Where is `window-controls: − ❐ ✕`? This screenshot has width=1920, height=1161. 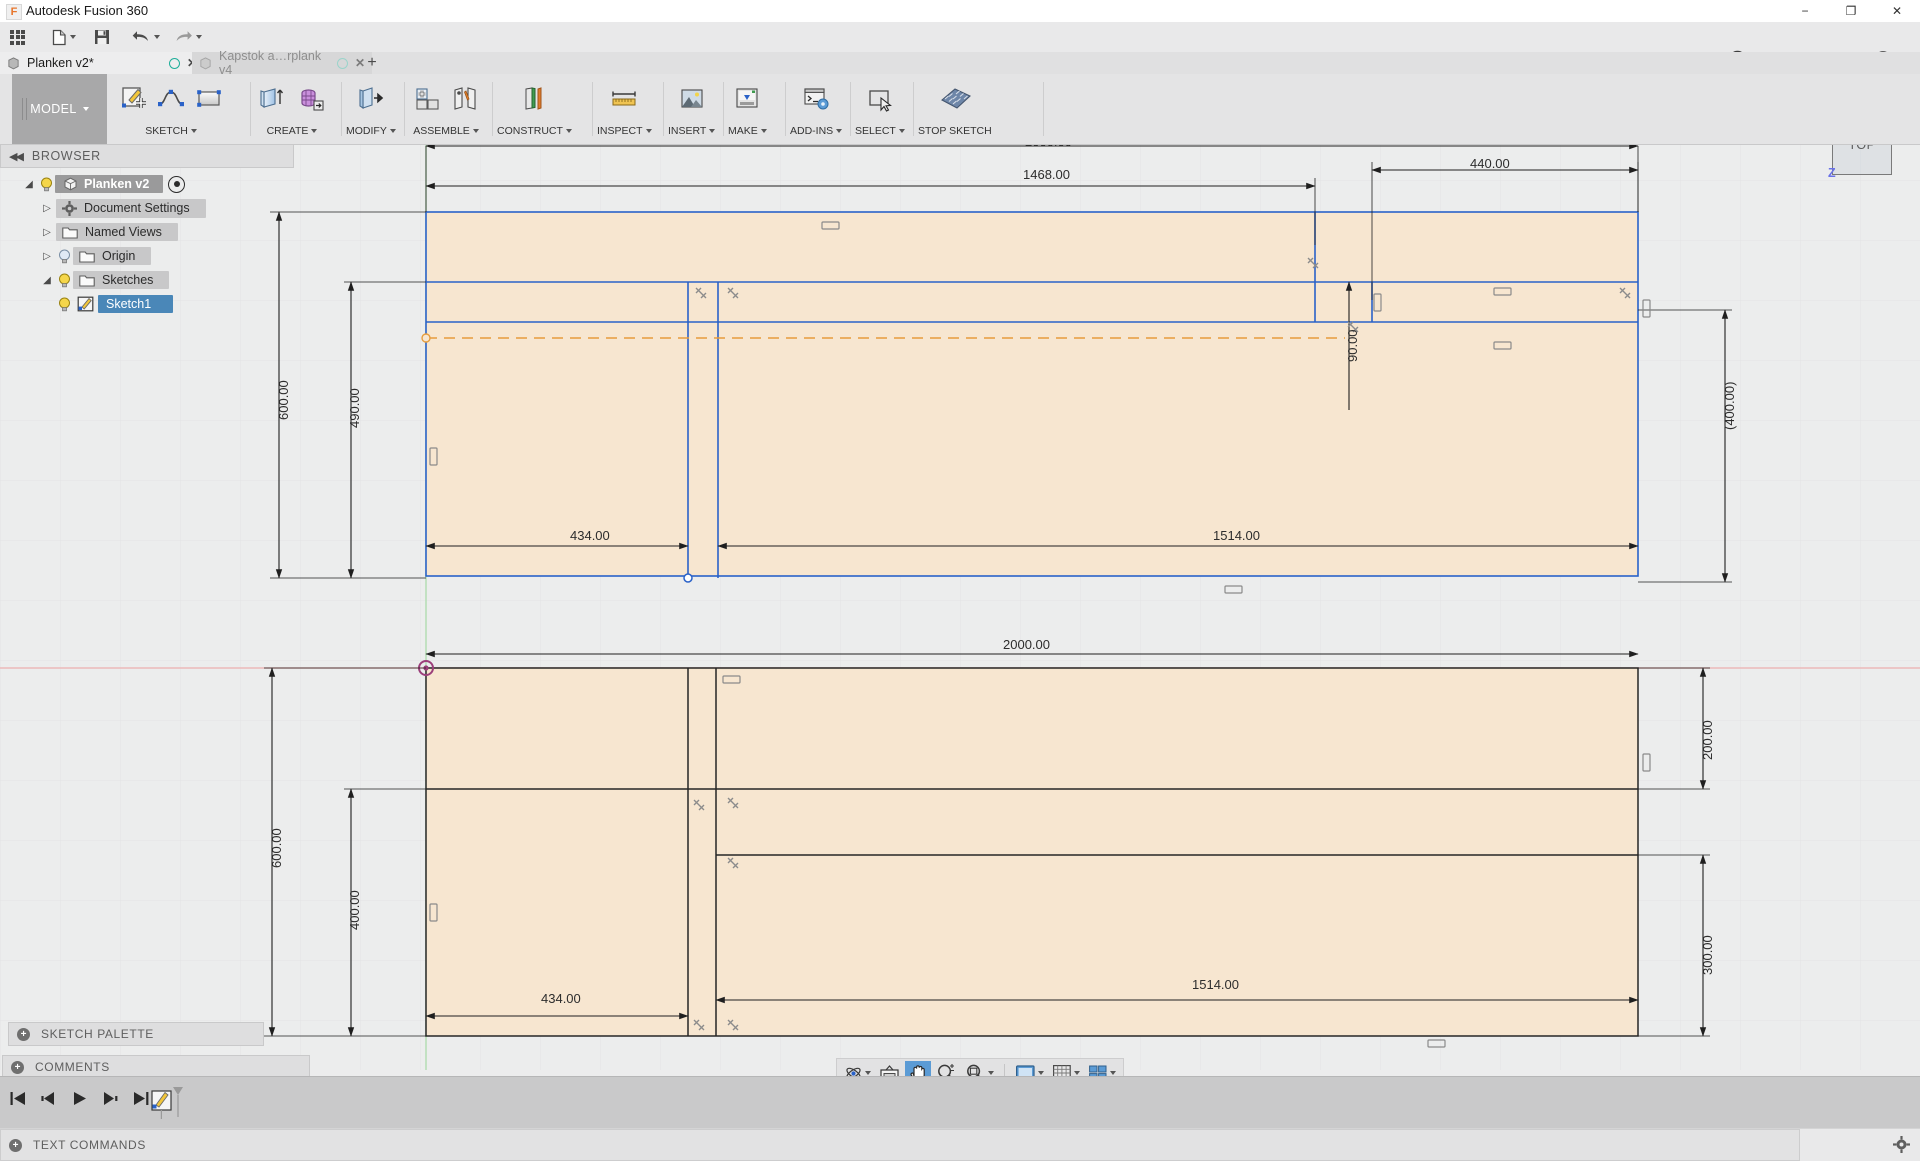 window-controls: − ❐ ✕ is located at coordinates (1851, 11).